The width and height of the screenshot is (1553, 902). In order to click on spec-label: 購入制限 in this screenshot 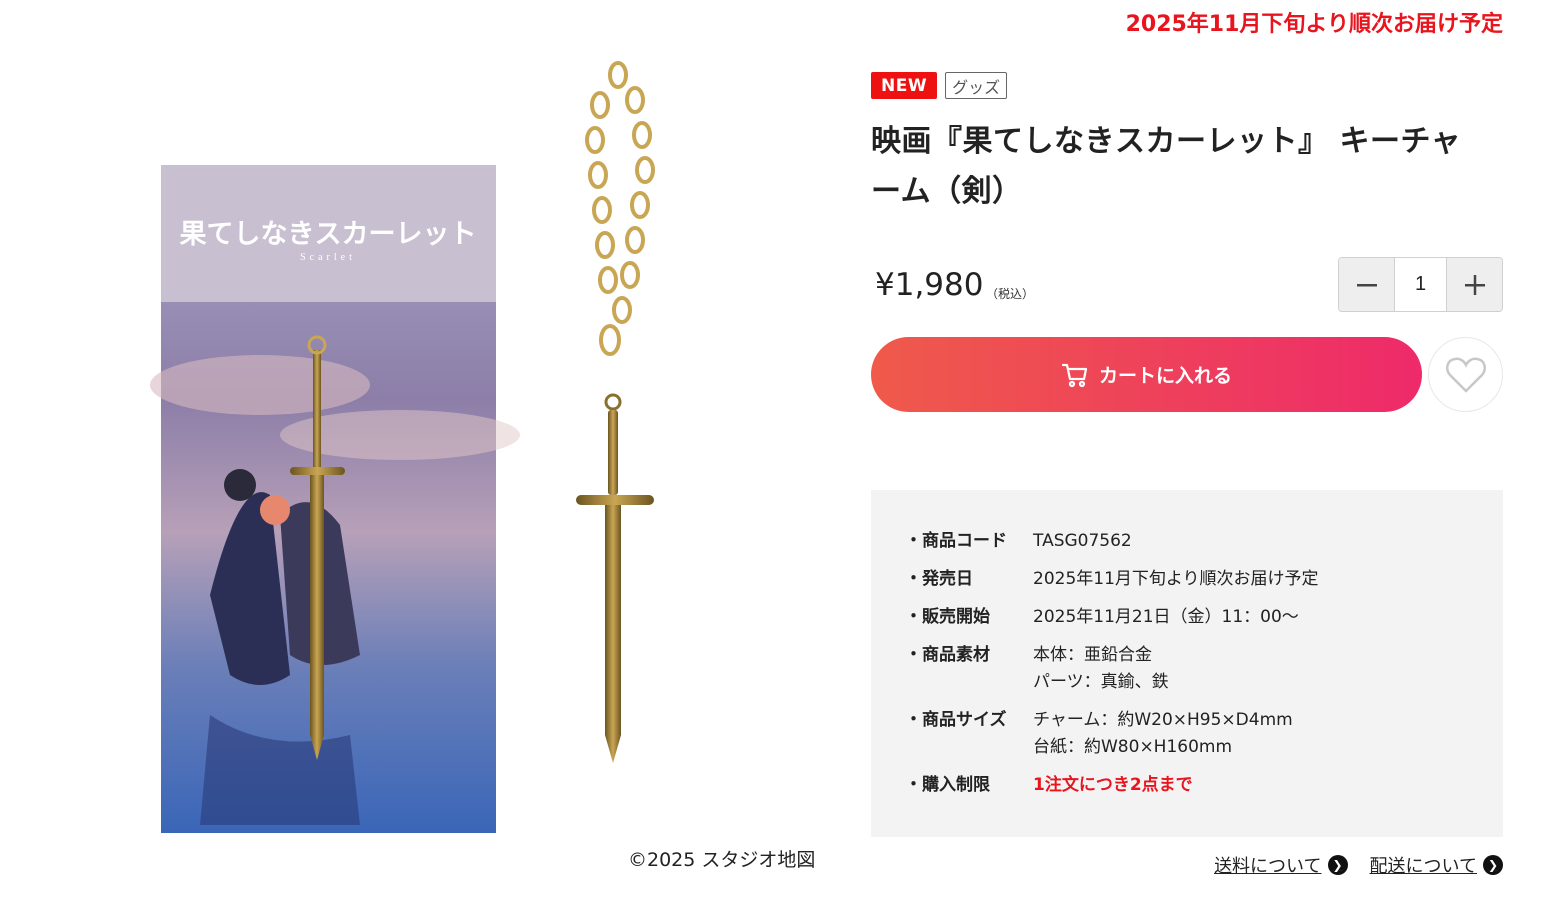, I will do `click(969, 785)`.